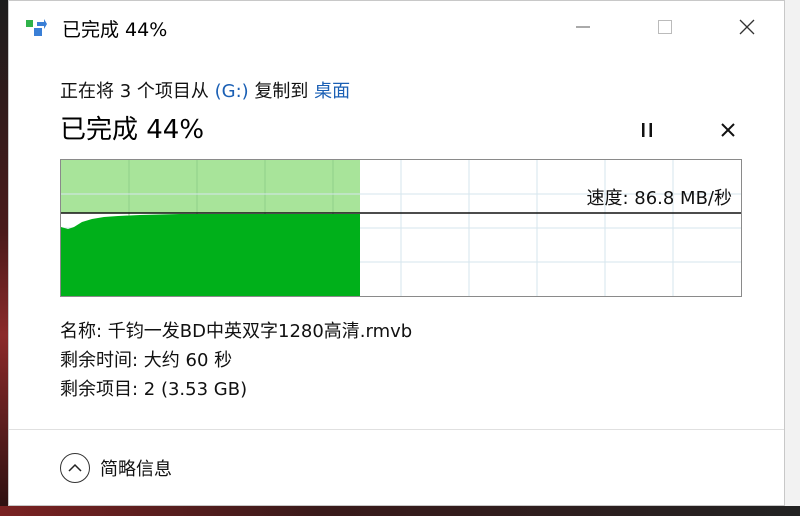  I want to click on maximize-button, so click(665, 27).